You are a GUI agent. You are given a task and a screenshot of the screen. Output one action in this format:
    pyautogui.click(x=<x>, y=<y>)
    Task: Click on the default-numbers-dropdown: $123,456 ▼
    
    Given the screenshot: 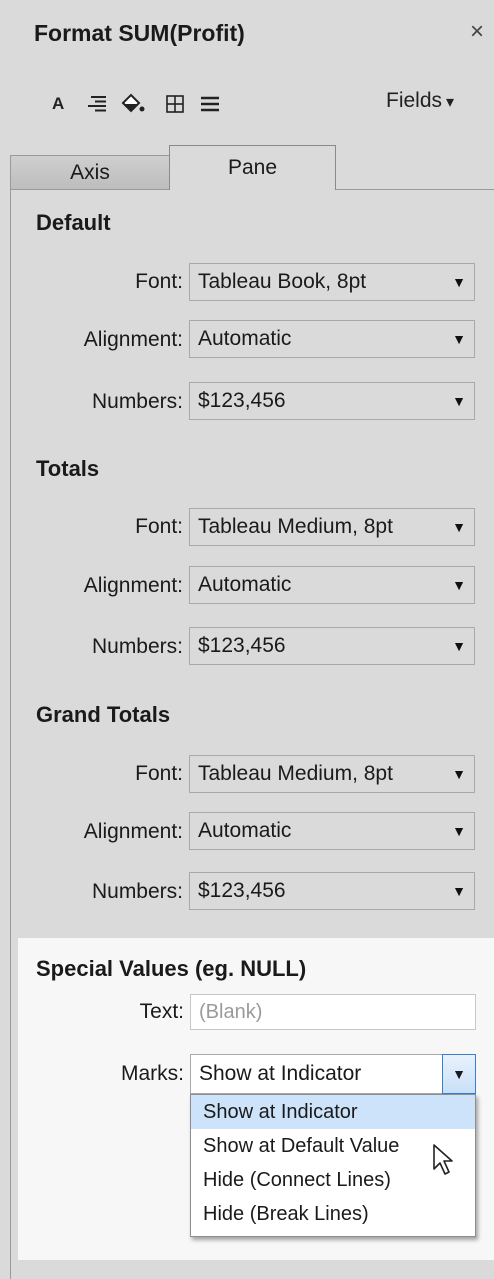 What is the action you would take?
    pyautogui.click(x=332, y=401)
    